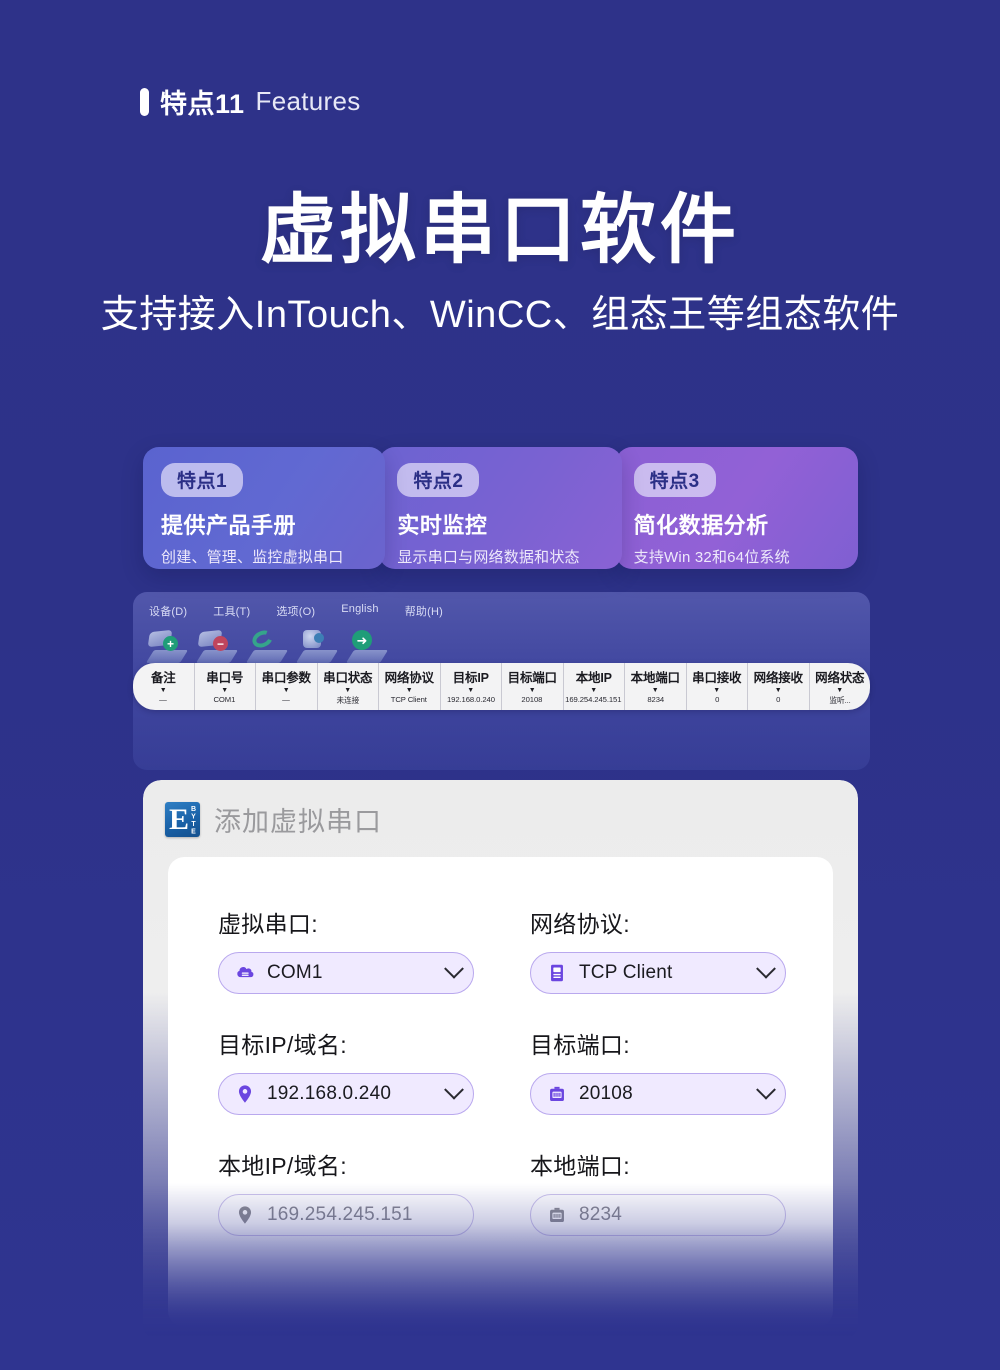 This screenshot has width=1000, height=1370. Describe the element at coordinates (329, 1093) in the screenshot. I see `field-value: 192.168.0.240` at that location.